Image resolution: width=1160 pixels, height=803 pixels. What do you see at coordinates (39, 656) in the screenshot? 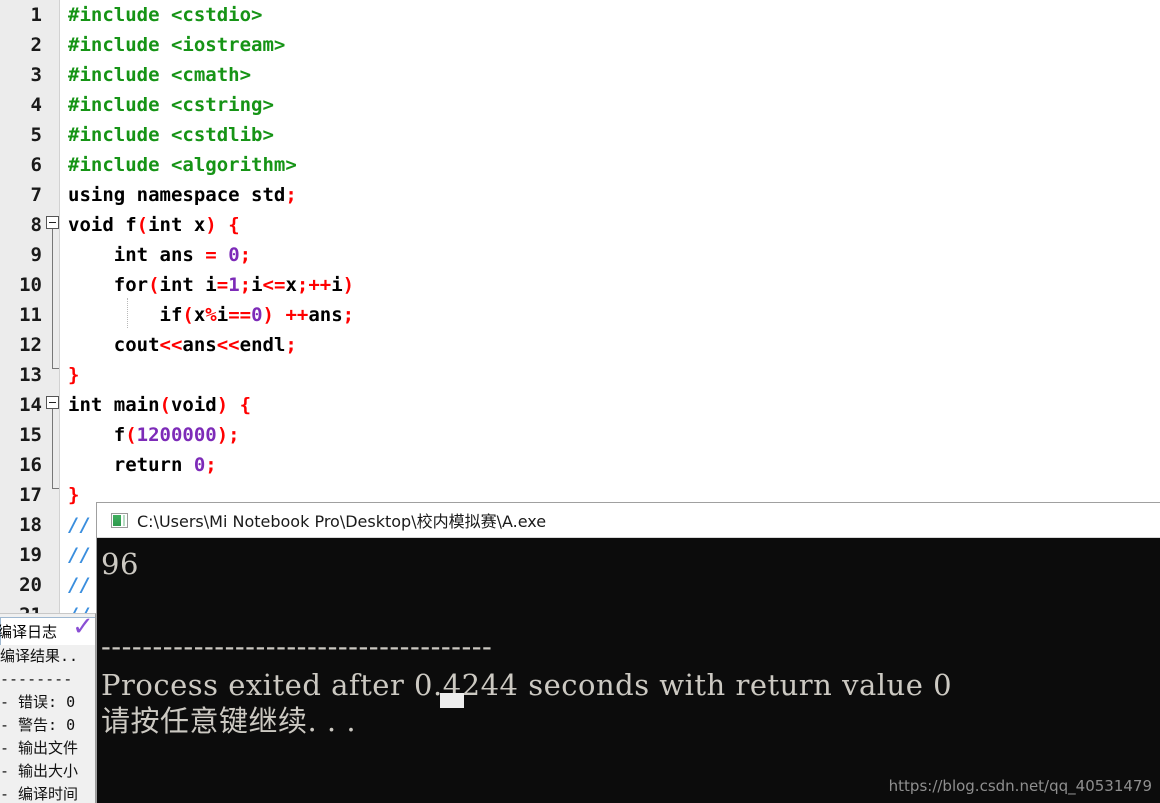
I see `compile-log-line: 编译结果..` at bounding box center [39, 656].